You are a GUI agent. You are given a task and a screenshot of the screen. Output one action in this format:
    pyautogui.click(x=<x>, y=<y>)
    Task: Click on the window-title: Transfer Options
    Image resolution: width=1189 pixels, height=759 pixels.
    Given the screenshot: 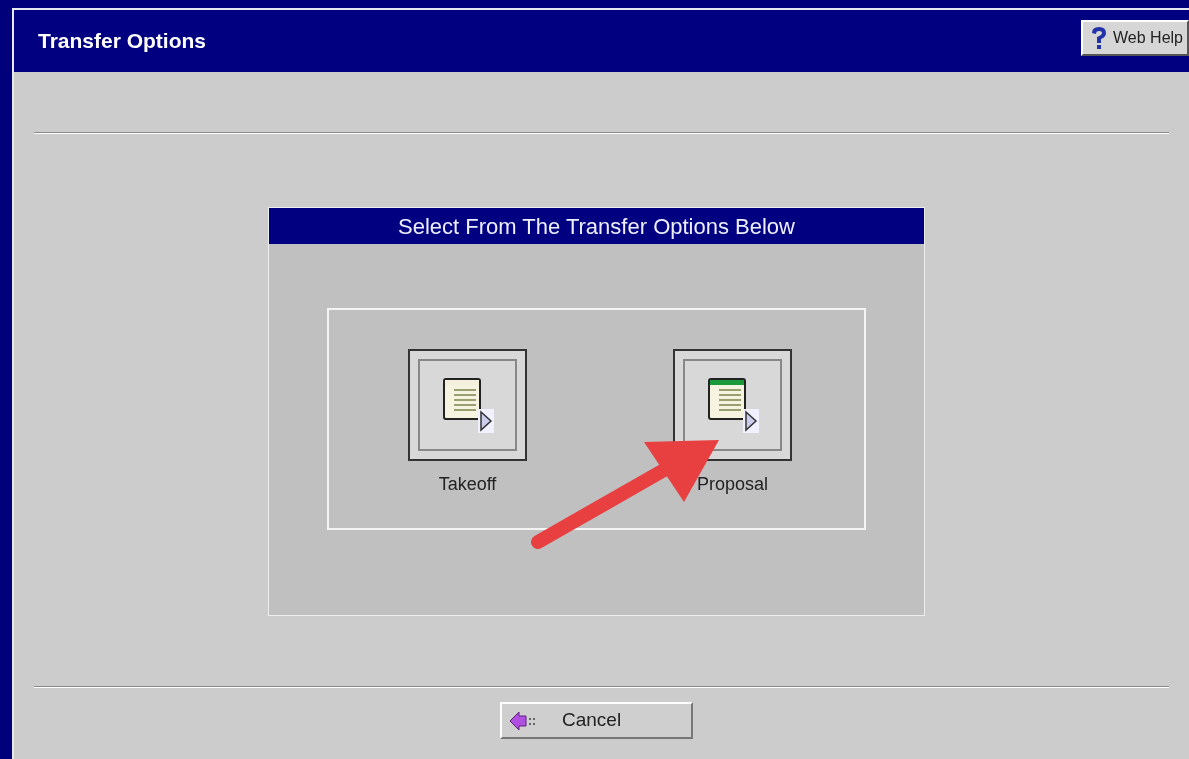 What is the action you would take?
    pyautogui.click(x=122, y=41)
    